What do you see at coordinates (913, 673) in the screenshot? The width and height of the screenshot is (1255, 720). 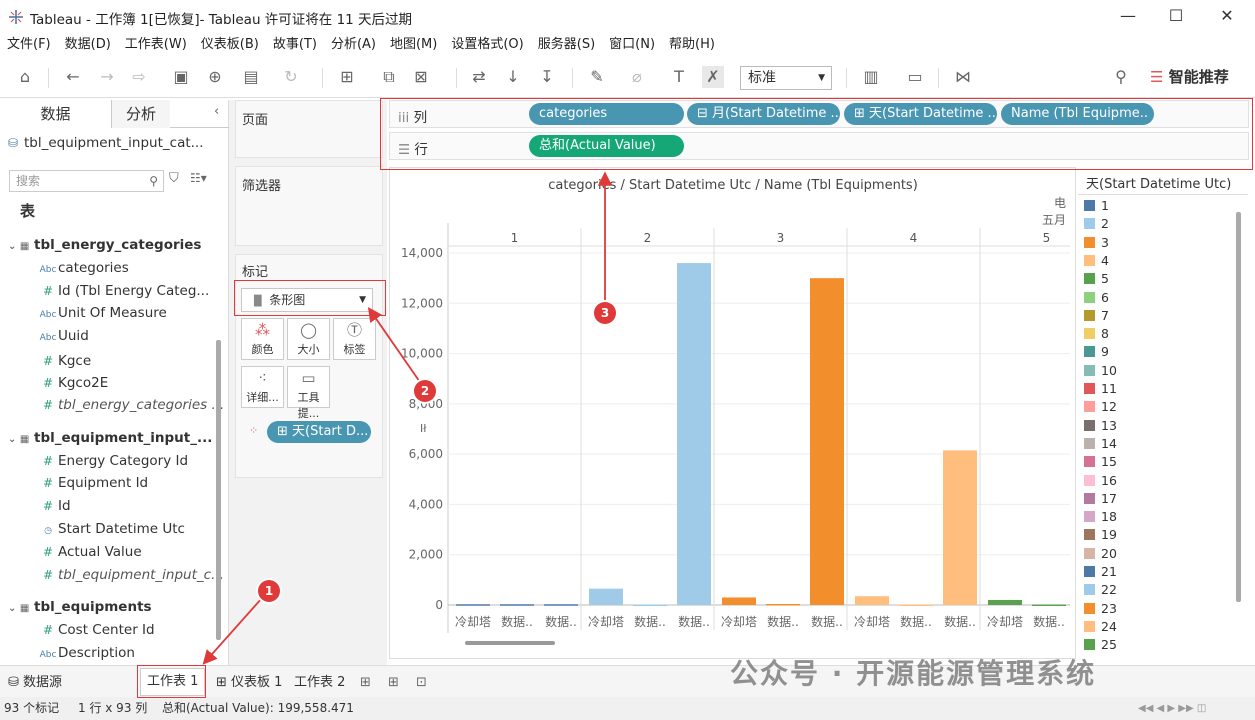 I see `watermark-text: 公众号 · 开源能源管理系统` at bounding box center [913, 673].